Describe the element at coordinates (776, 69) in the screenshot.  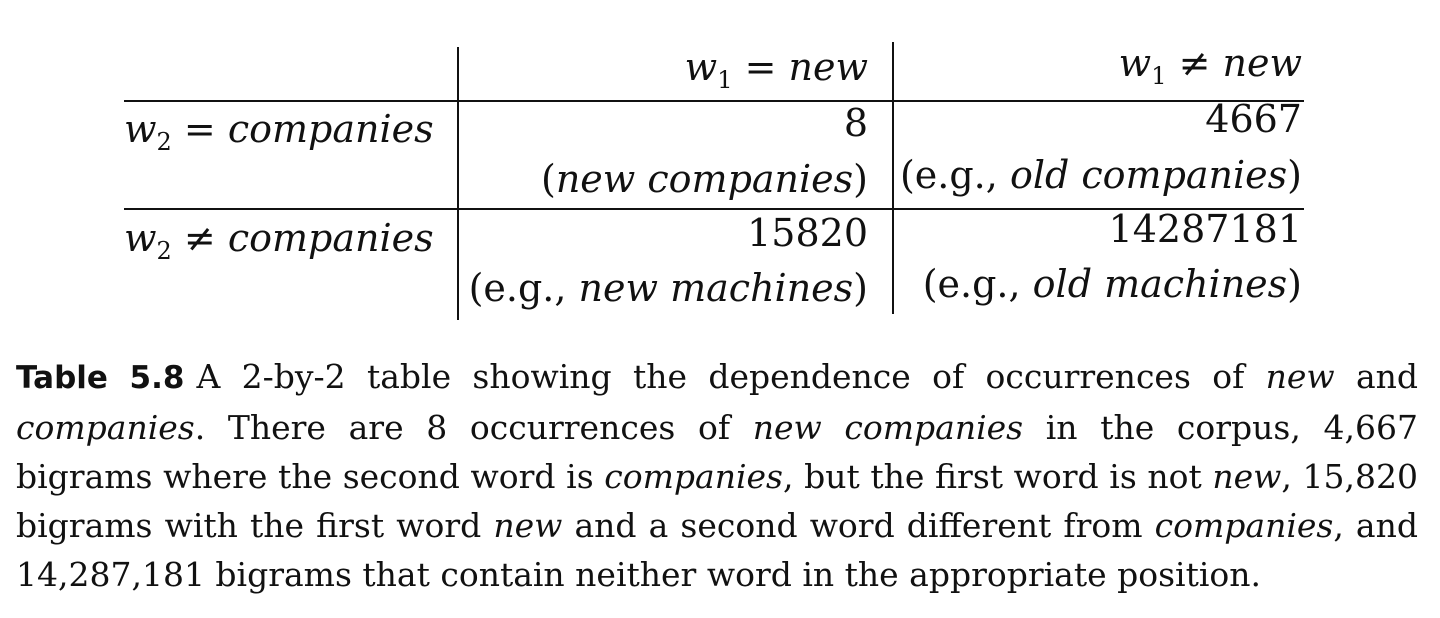
I see `col-header-w1-eq-new: w1 = new` at that location.